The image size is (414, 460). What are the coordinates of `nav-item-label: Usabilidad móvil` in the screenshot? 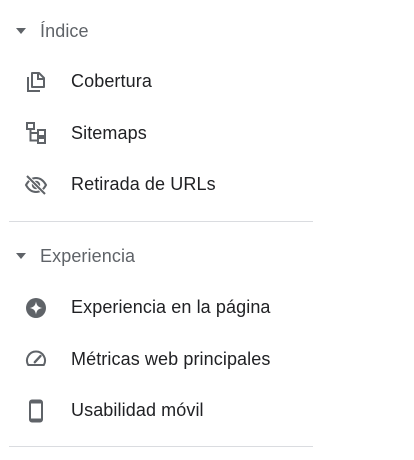 It's located at (137, 410).